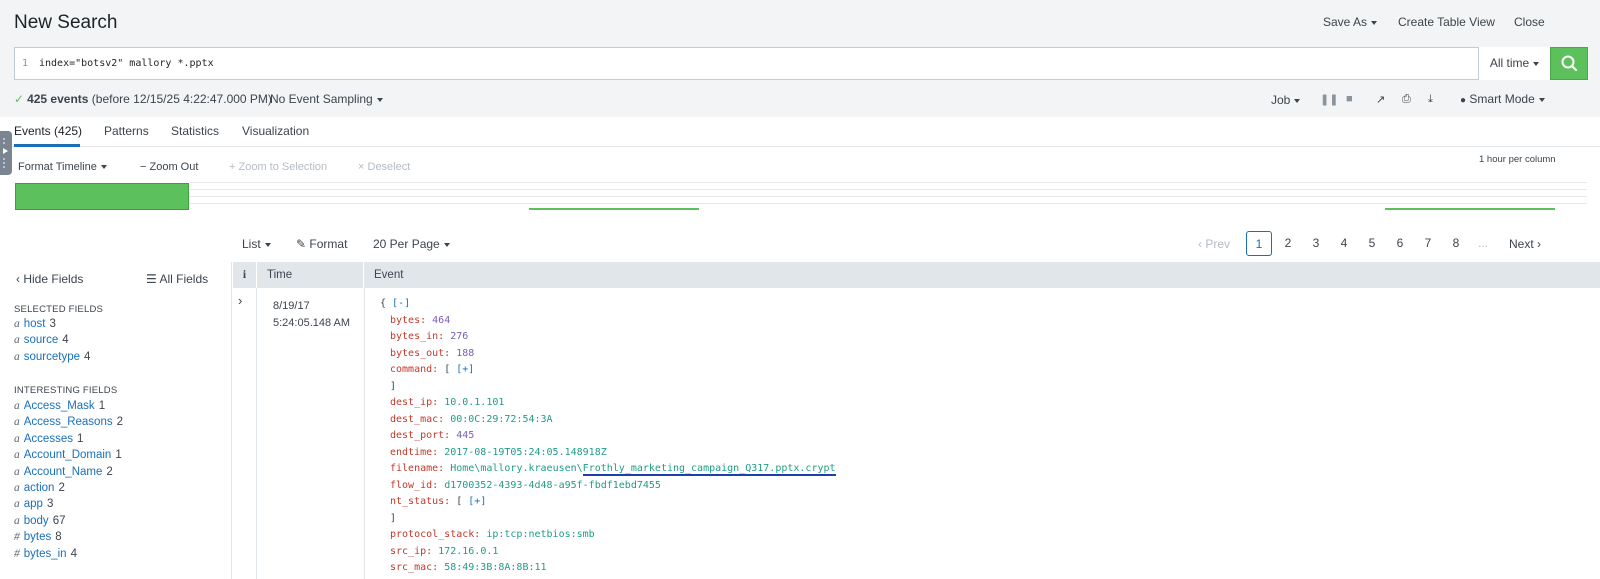 The width and height of the screenshot is (1600, 579). What do you see at coordinates (501, 419) in the screenshot?
I see `json-string-value: 00:0C:29:72:54:3A` at bounding box center [501, 419].